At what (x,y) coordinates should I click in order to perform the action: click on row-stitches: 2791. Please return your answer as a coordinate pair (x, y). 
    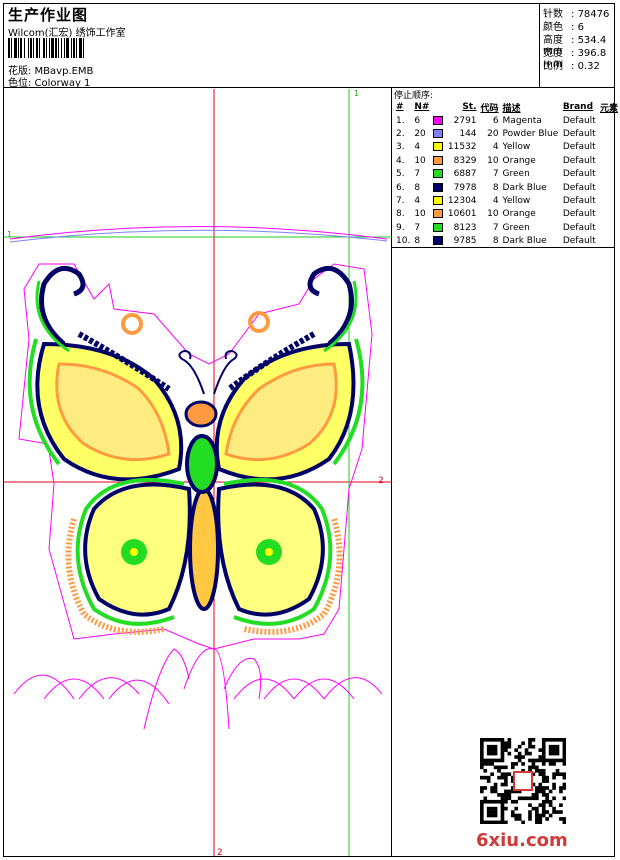
    Looking at the image, I should click on (465, 120).